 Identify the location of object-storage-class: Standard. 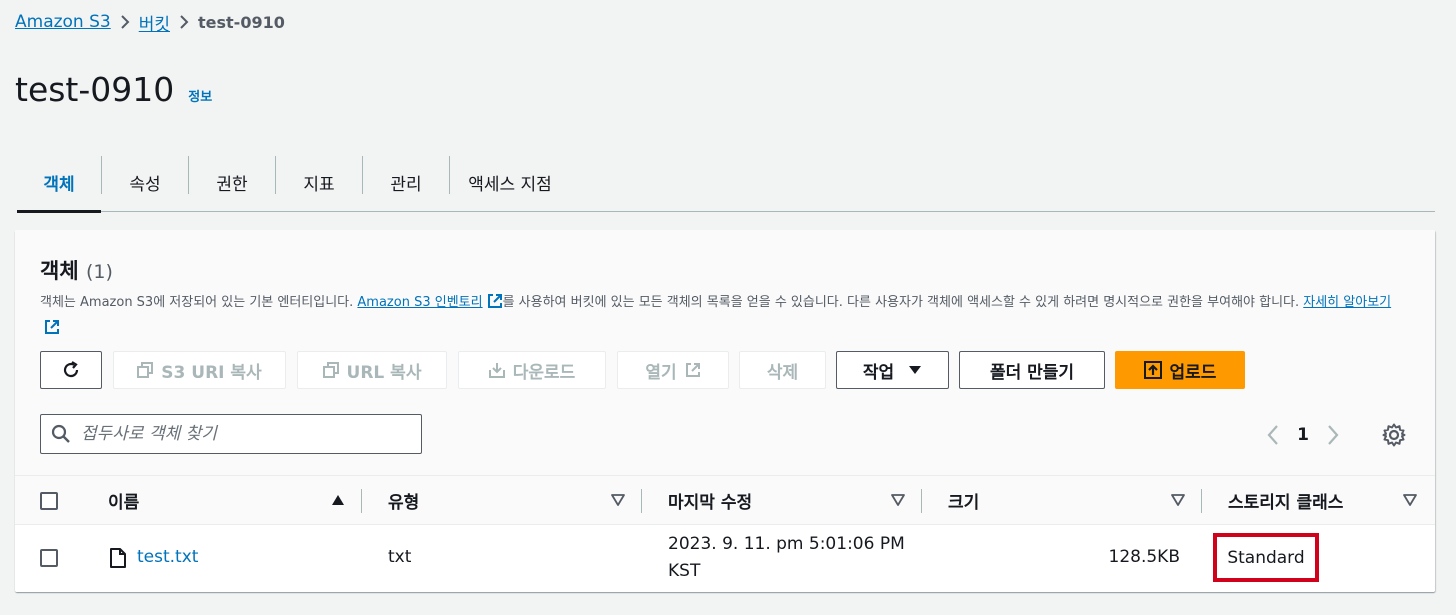
(1266, 557).